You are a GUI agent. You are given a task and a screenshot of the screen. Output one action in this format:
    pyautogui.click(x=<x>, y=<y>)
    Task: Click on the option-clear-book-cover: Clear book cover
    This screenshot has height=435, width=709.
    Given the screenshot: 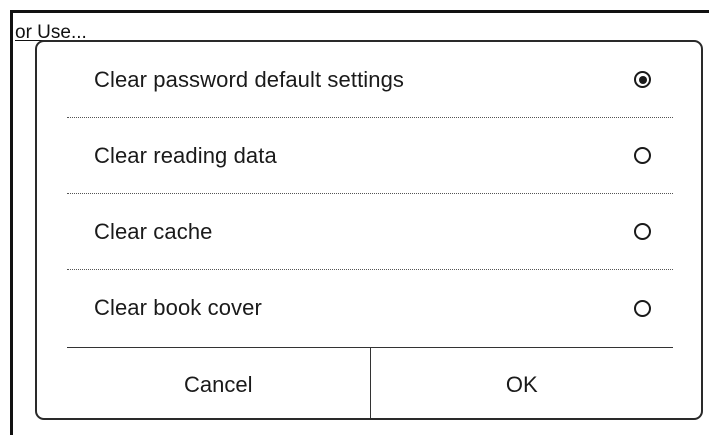 What is the action you would take?
    pyautogui.click(x=370, y=308)
    